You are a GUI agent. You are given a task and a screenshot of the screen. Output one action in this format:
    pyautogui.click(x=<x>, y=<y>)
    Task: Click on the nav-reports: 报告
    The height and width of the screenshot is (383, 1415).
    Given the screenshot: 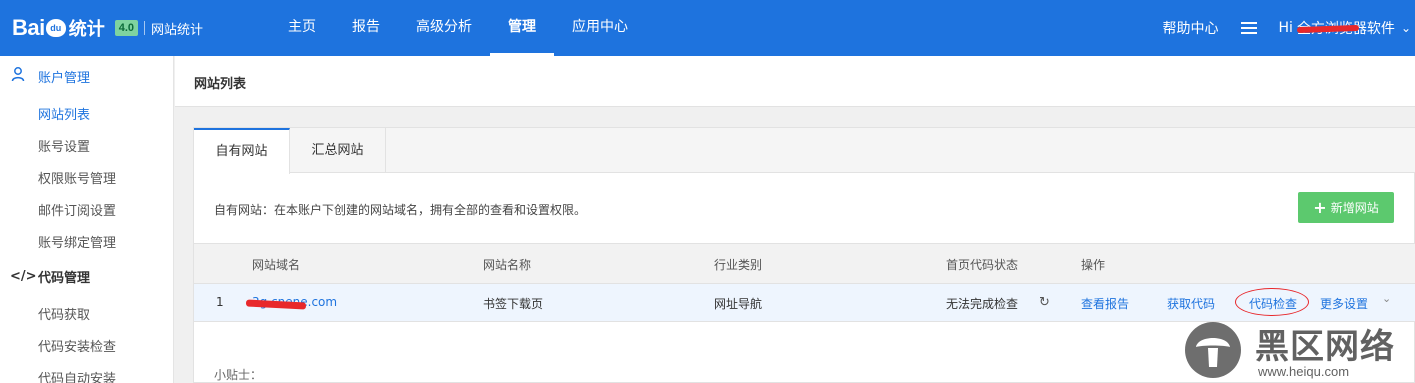 What is the action you would take?
    pyautogui.click(x=366, y=28)
    